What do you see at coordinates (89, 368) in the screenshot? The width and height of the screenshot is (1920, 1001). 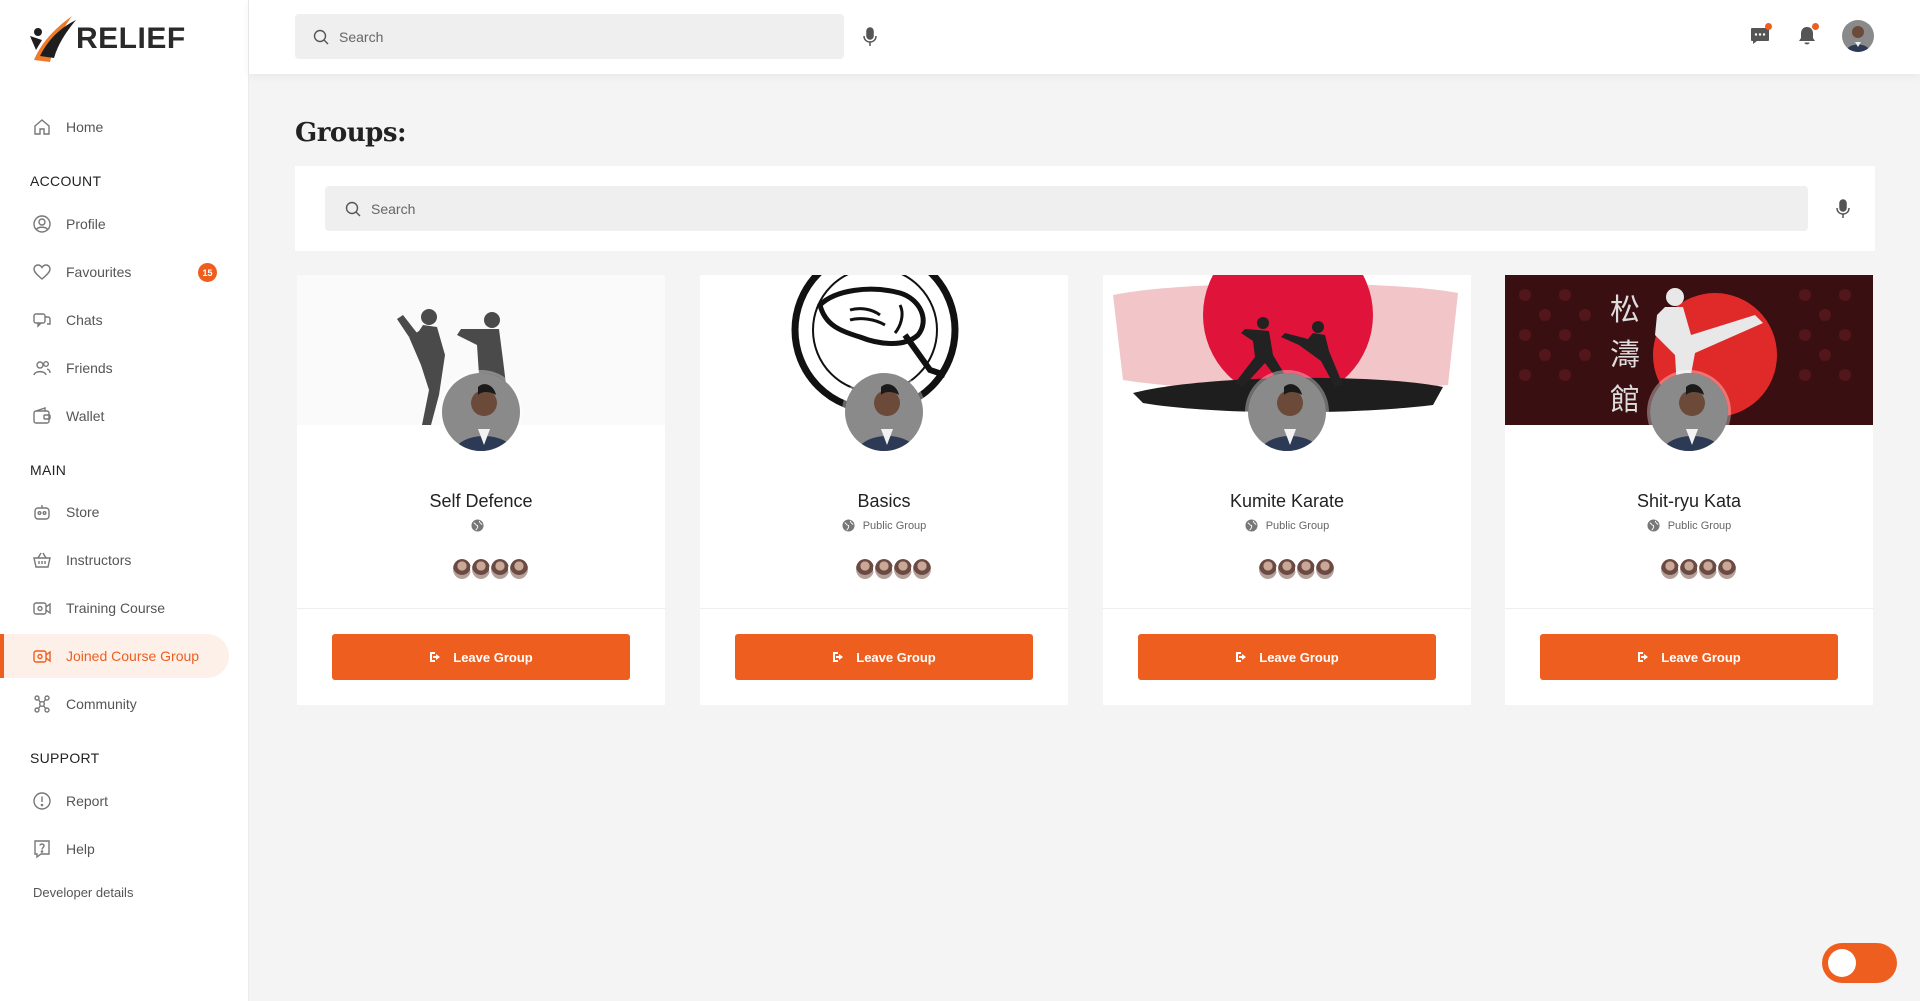 I see `sidebar-item-label: Friends` at bounding box center [89, 368].